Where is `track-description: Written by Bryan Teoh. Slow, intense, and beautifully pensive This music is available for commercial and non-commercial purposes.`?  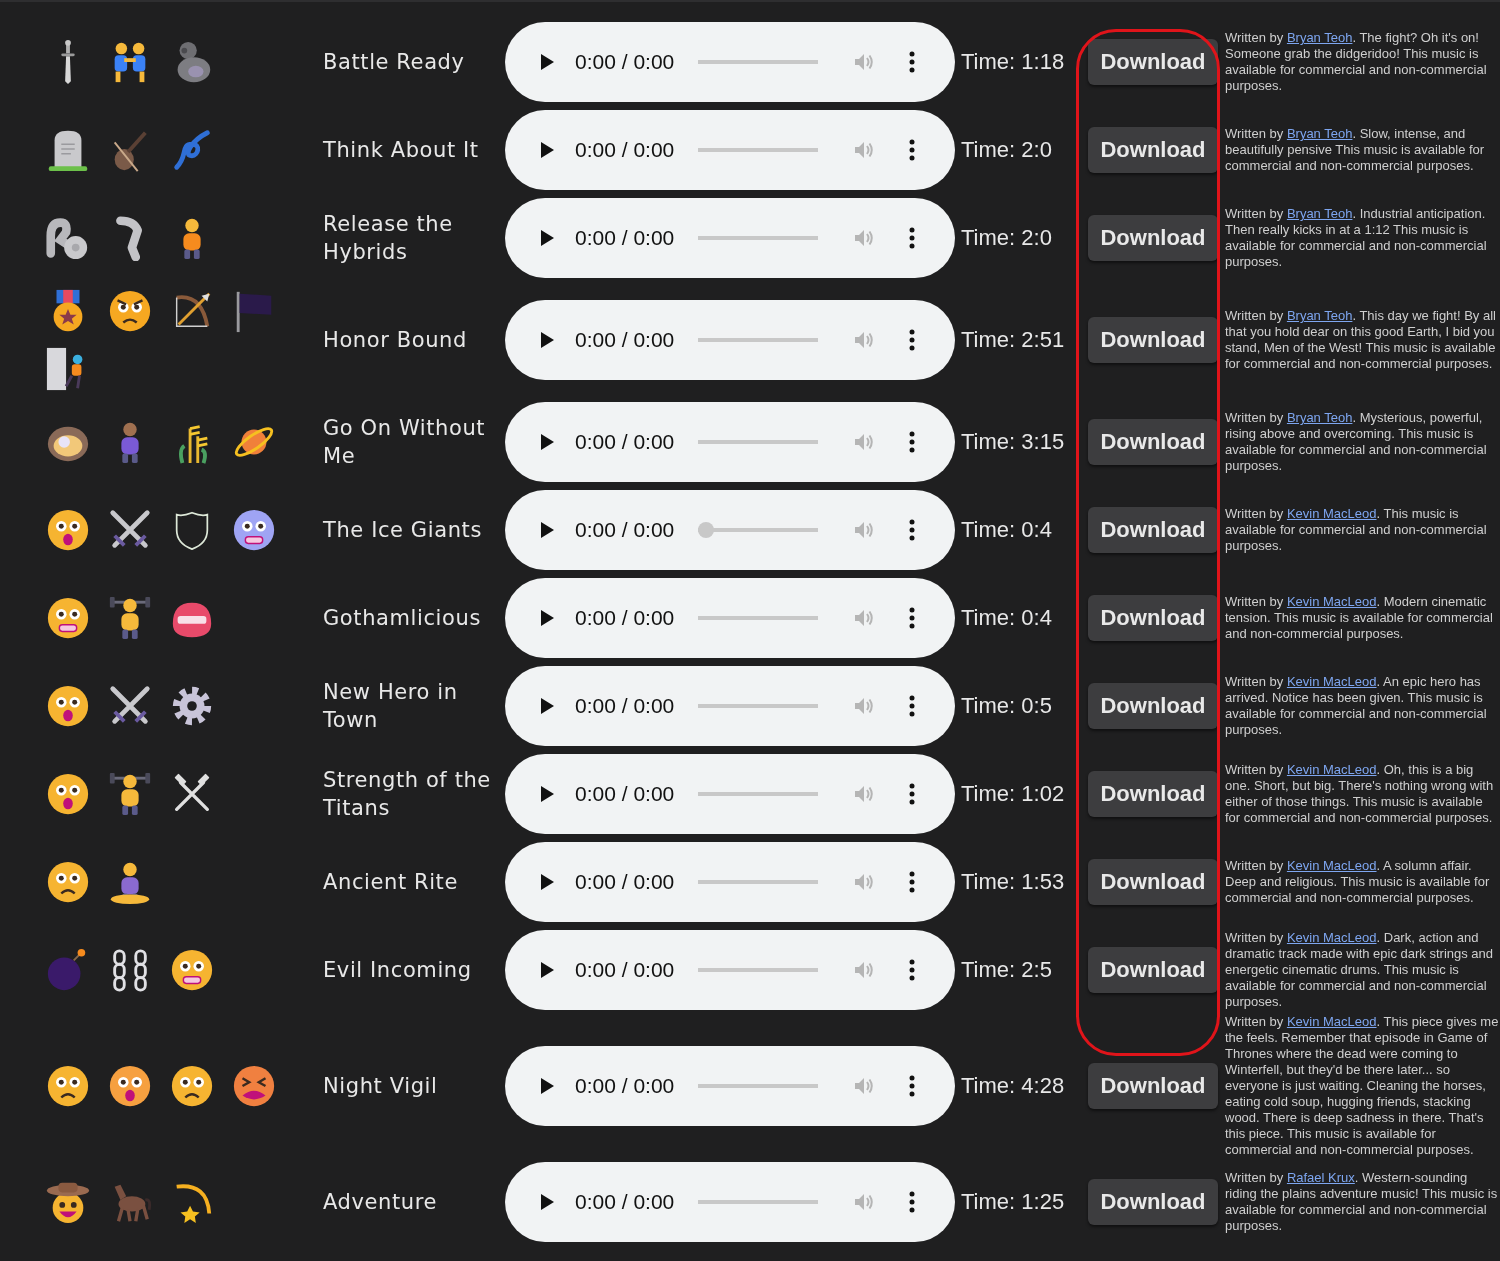 track-description: Written by Bryan Teoh. Slow, intense, and beautifully pensive This music is available for commercial and non-commercial purposes. is located at coordinates (1355, 150).